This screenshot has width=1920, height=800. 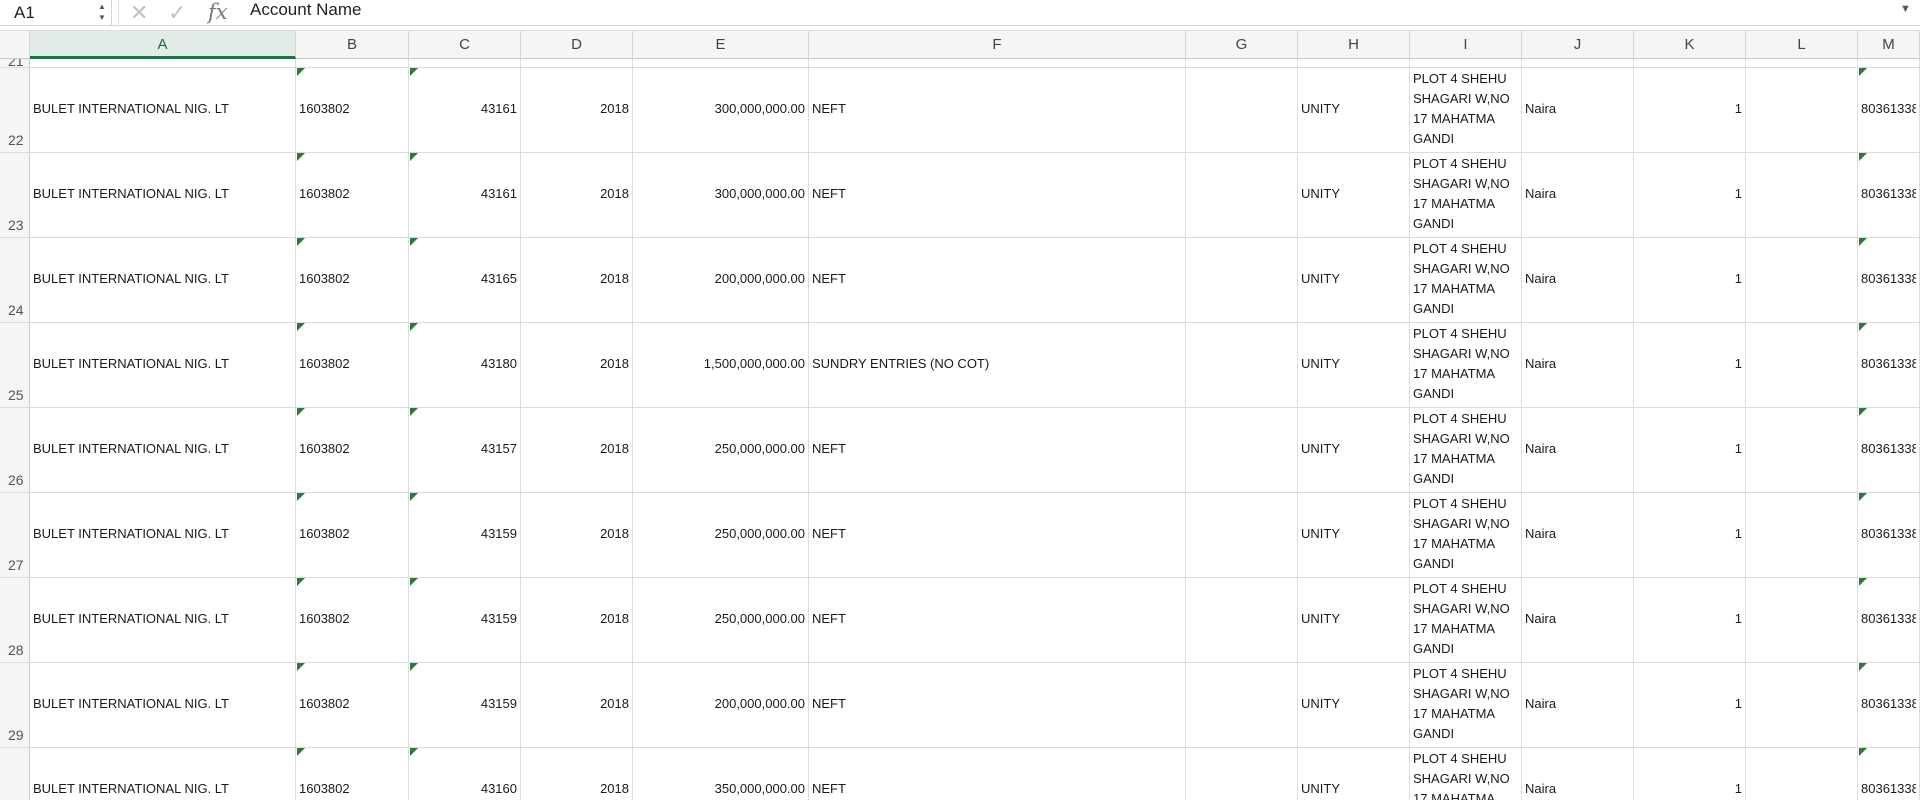 What do you see at coordinates (464, 705) in the screenshot?
I see `cell-c: 43159` at bounding box center [464, 705].